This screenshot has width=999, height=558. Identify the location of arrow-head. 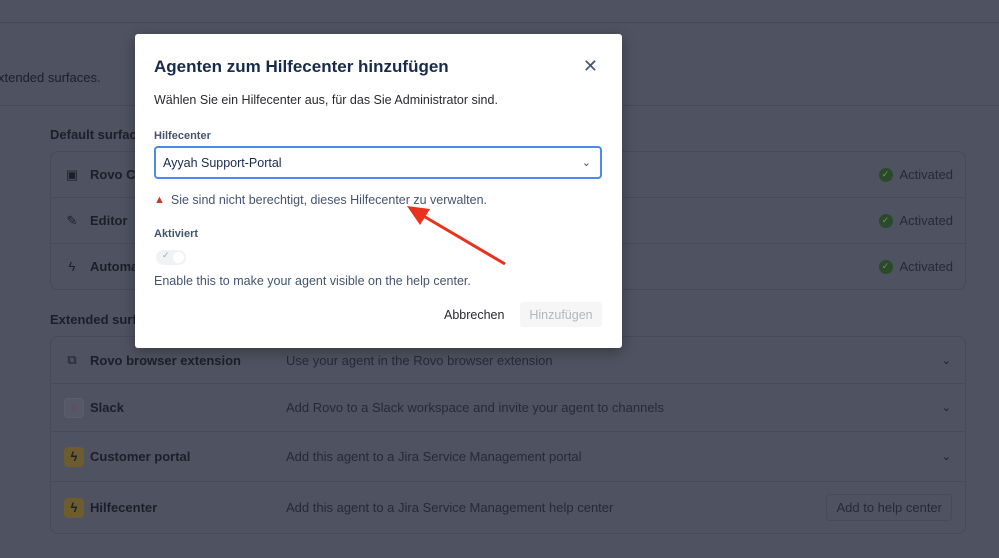
(418, 215).